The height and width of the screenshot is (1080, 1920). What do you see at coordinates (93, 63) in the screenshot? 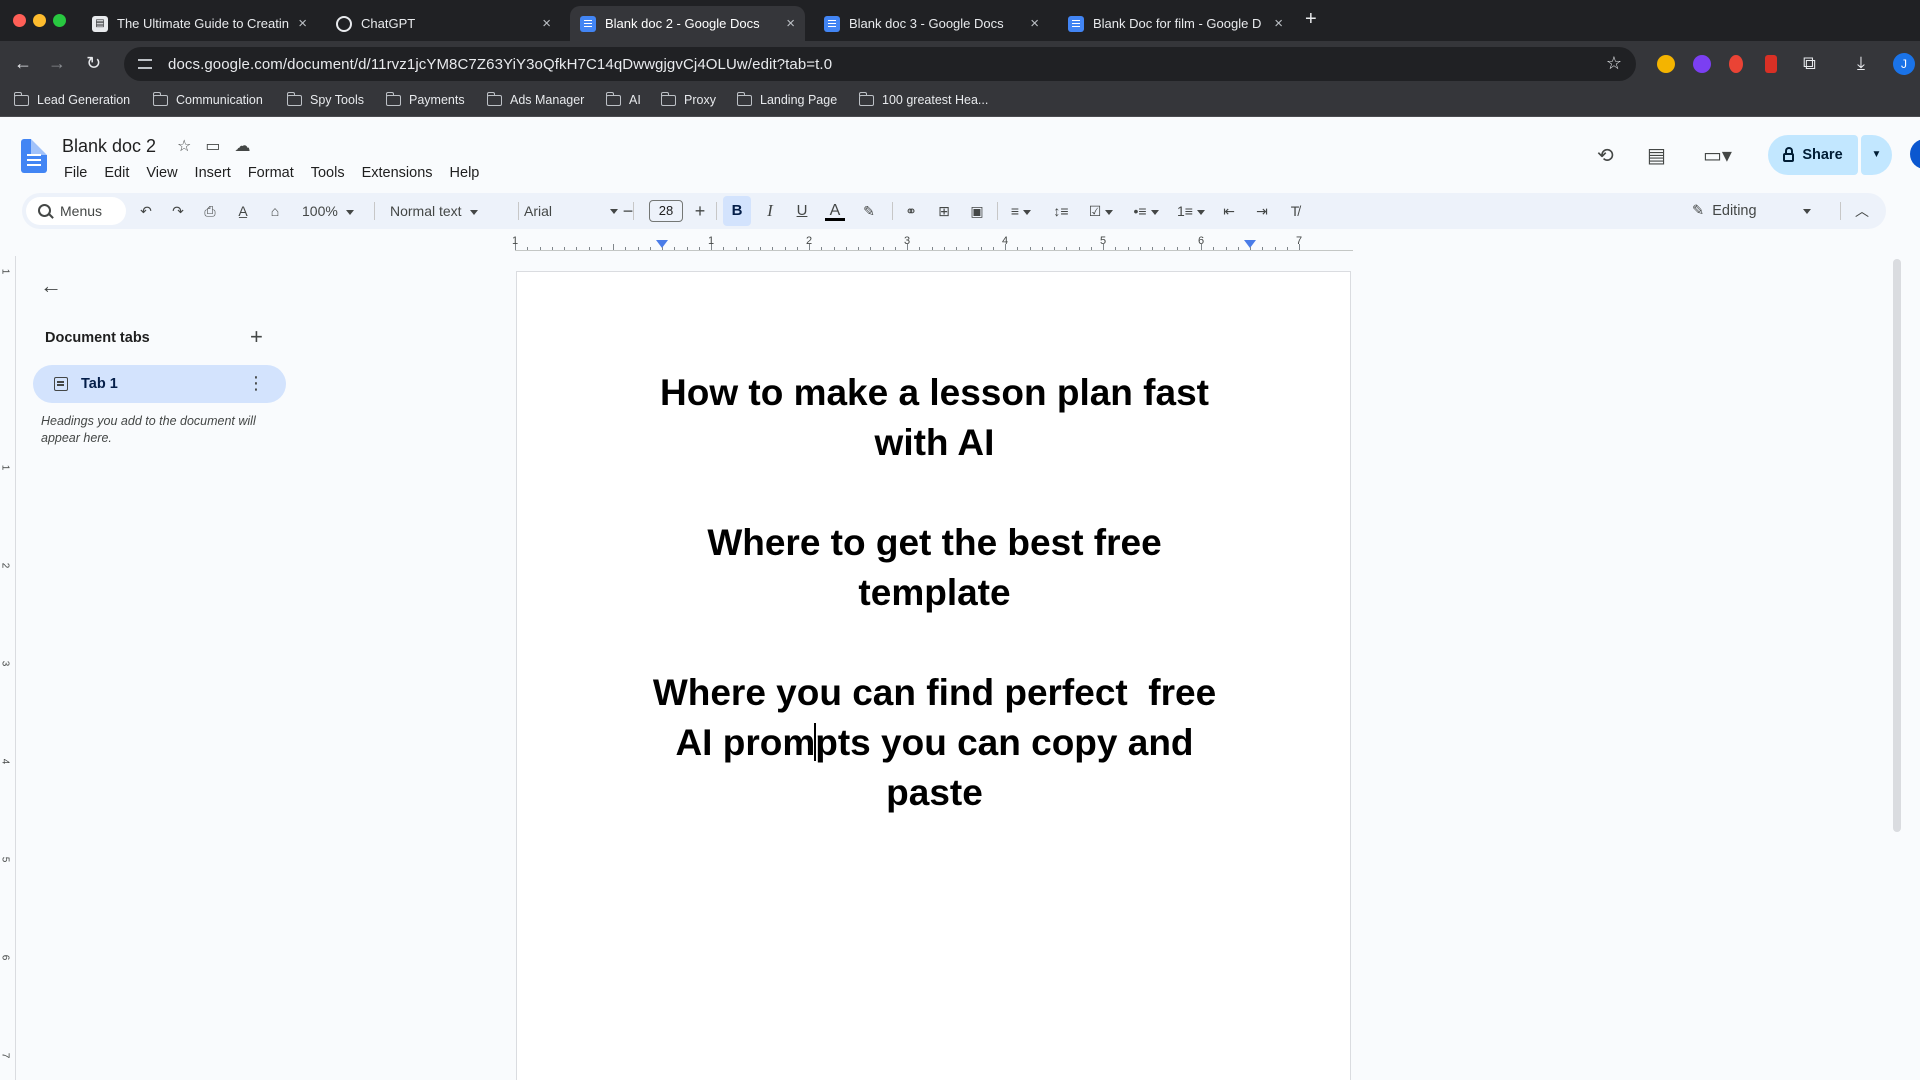
I see `reload-icon: ↻` at bounding box center [93, 63].